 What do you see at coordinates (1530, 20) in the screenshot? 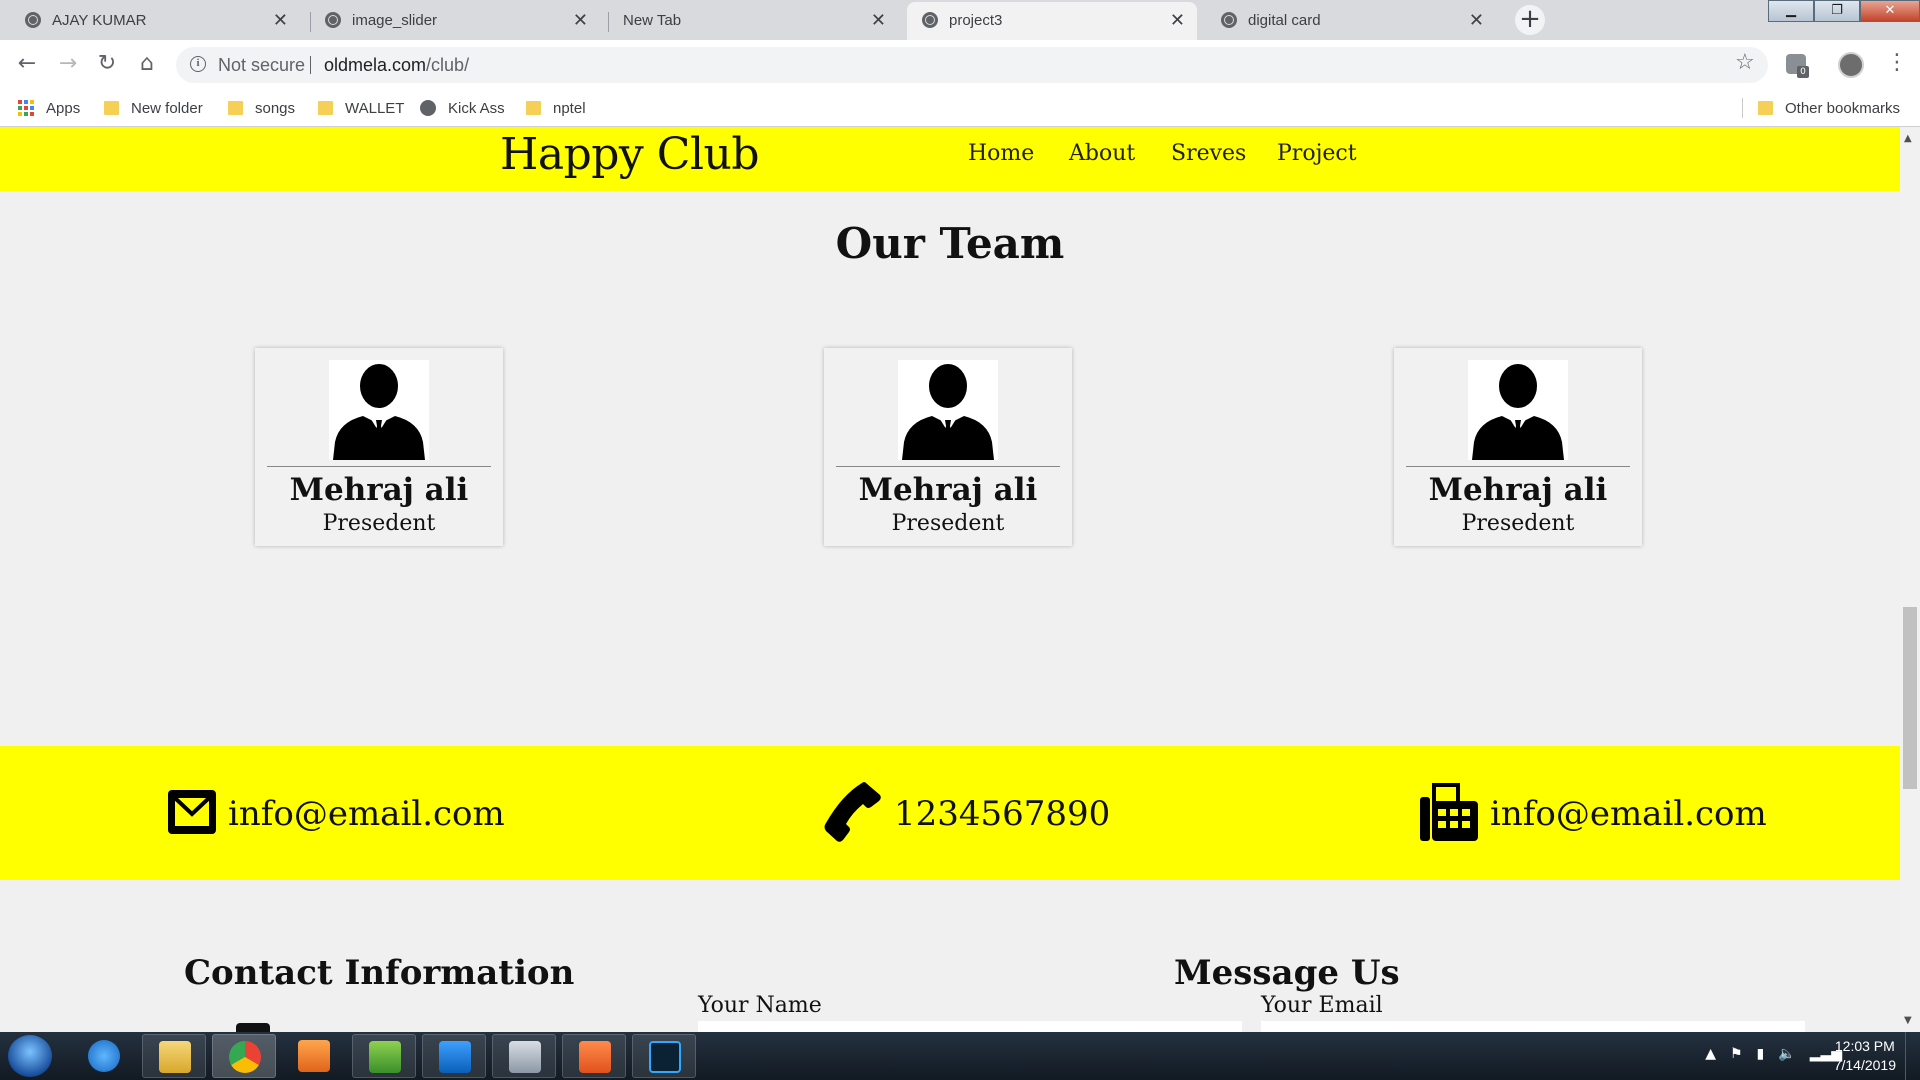
I see `new-tab-button: +` at bounding box center [1530, 20].